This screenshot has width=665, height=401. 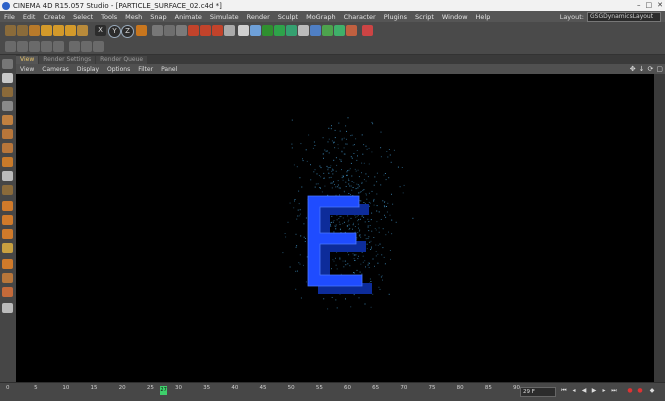 What do you see at coordinates (224, 17) in the screenshot?
I see `menu-simulate: Simulate` at bounding box center [224, 17].